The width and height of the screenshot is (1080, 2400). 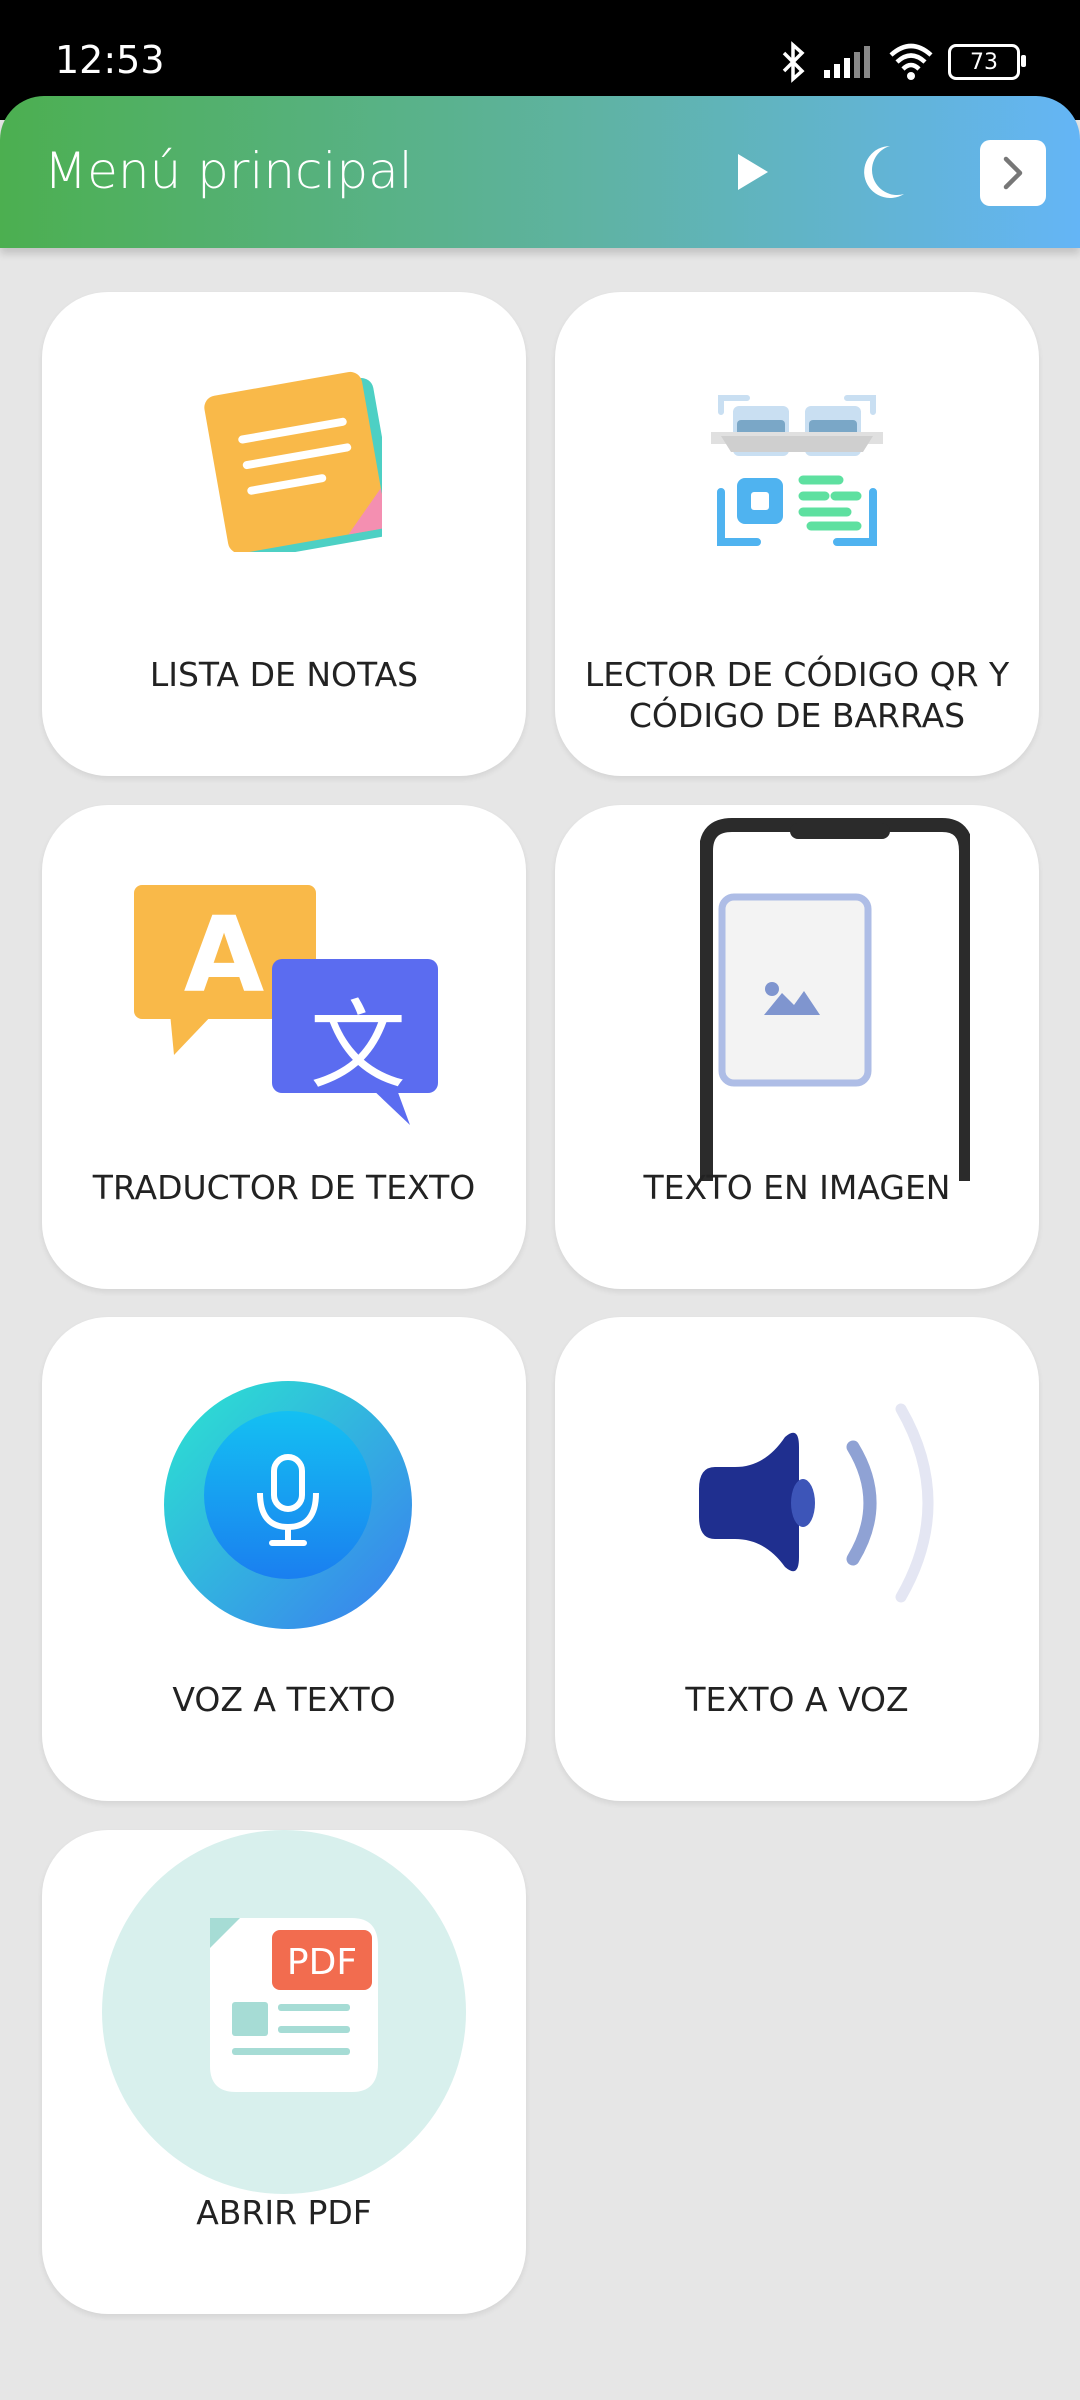 I want to click on tile-voz-a-texto: VOZ A TEXTO, so click(x=284, y=1559).